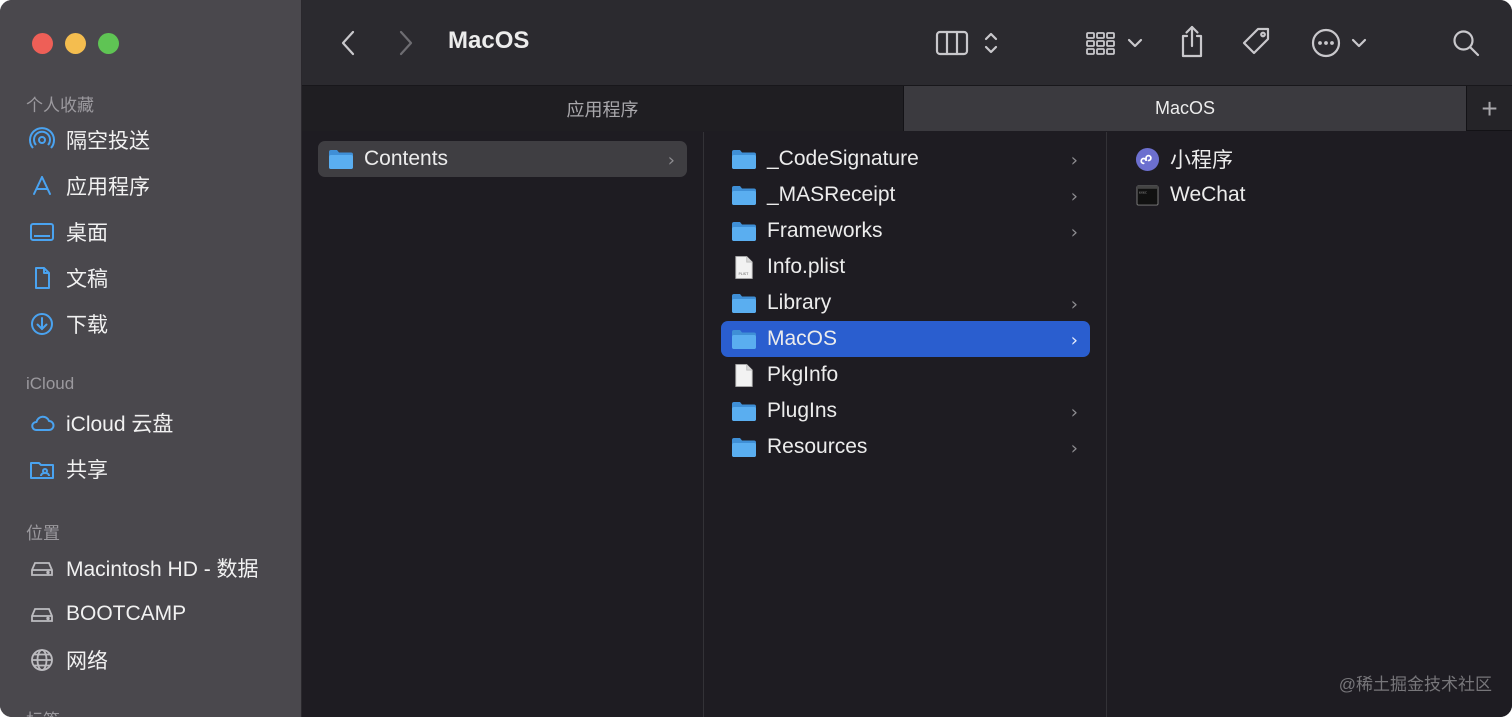  Describe the element at coordinates (42, 186) in the screenshot. I see `applications-icon` at that location.